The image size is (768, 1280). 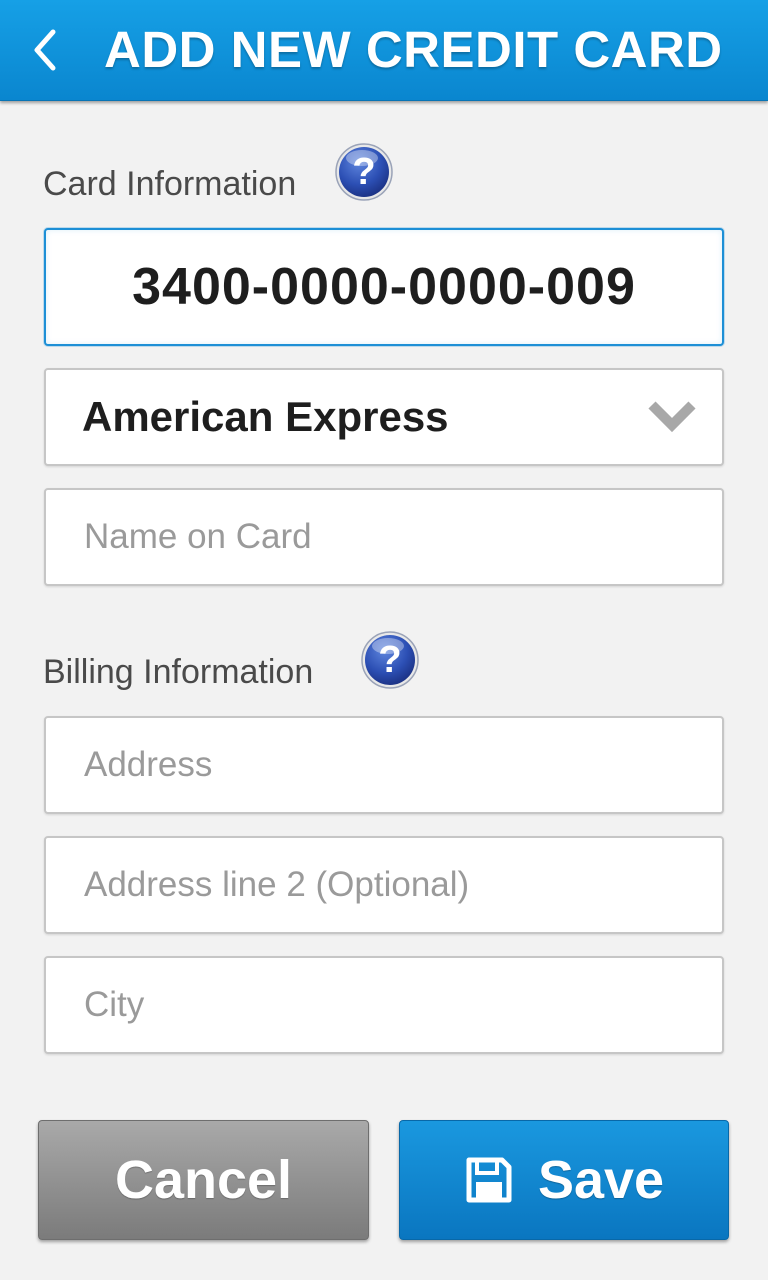 I want to click on page-title: ADD NEW CREDIT CARD, so click(x=413, y=49).